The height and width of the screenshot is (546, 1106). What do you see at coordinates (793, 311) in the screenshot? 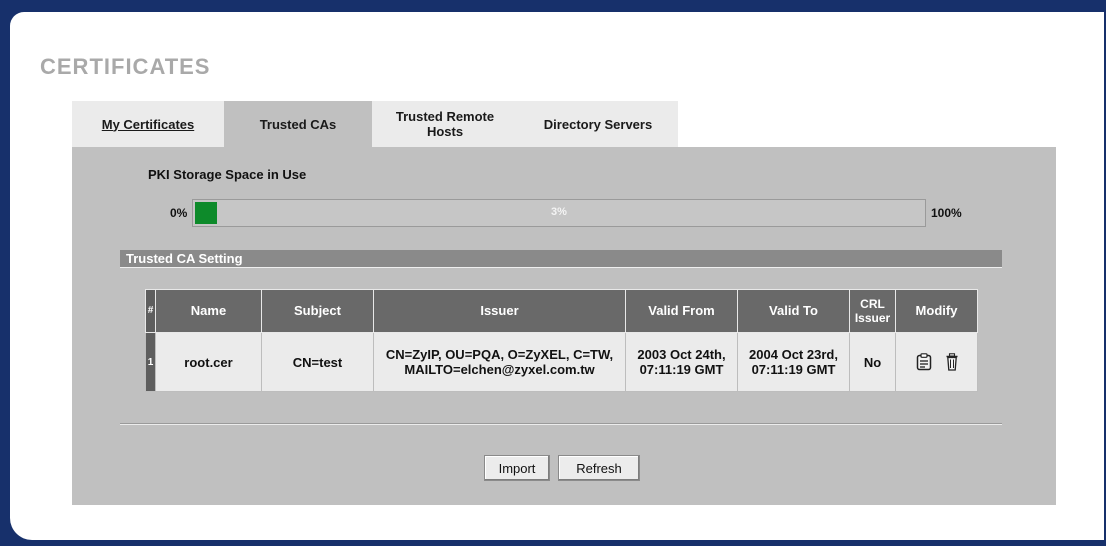
I see `header-valid-to: Valid To` at bounding box center [793, 311].